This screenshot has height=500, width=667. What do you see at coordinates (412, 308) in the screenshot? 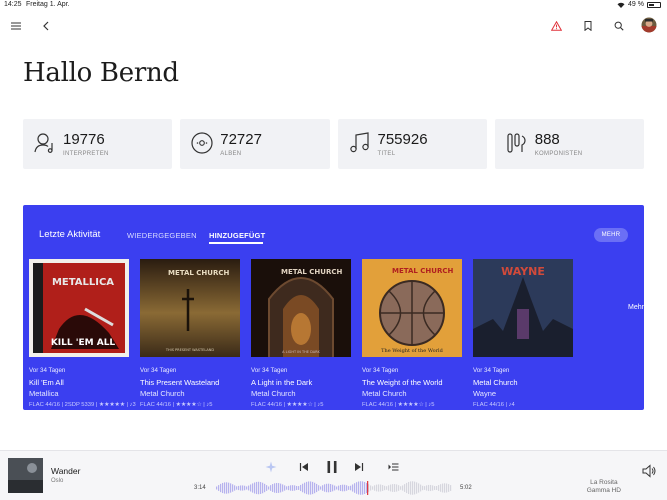
I see `album-cover: METAL CHURCH The Weight of the World` at bounding box center [412, 308].